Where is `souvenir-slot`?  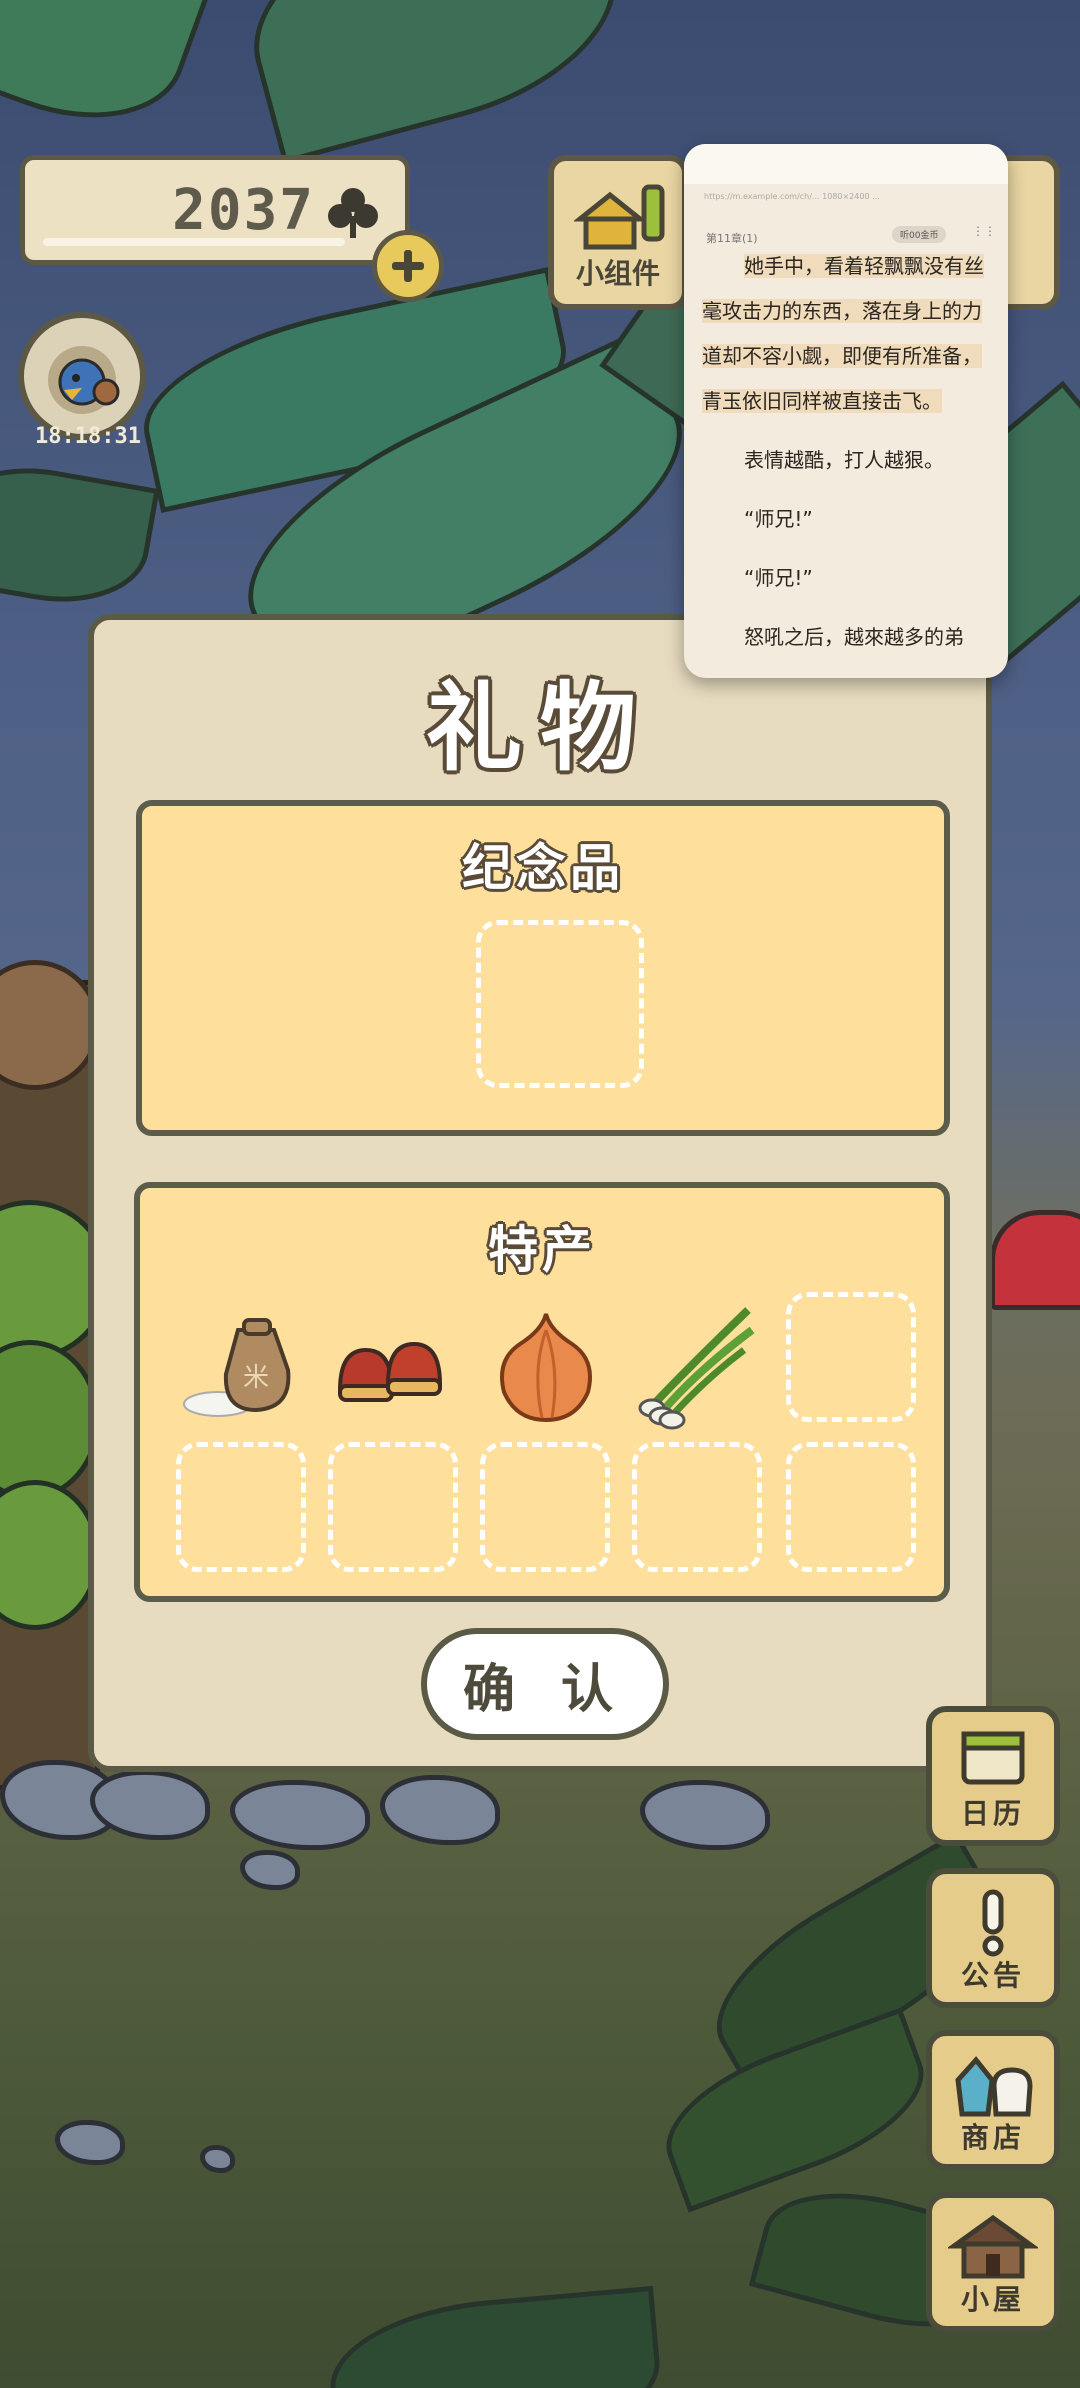 souvenir-slot is located at coordinates (560, 1004).